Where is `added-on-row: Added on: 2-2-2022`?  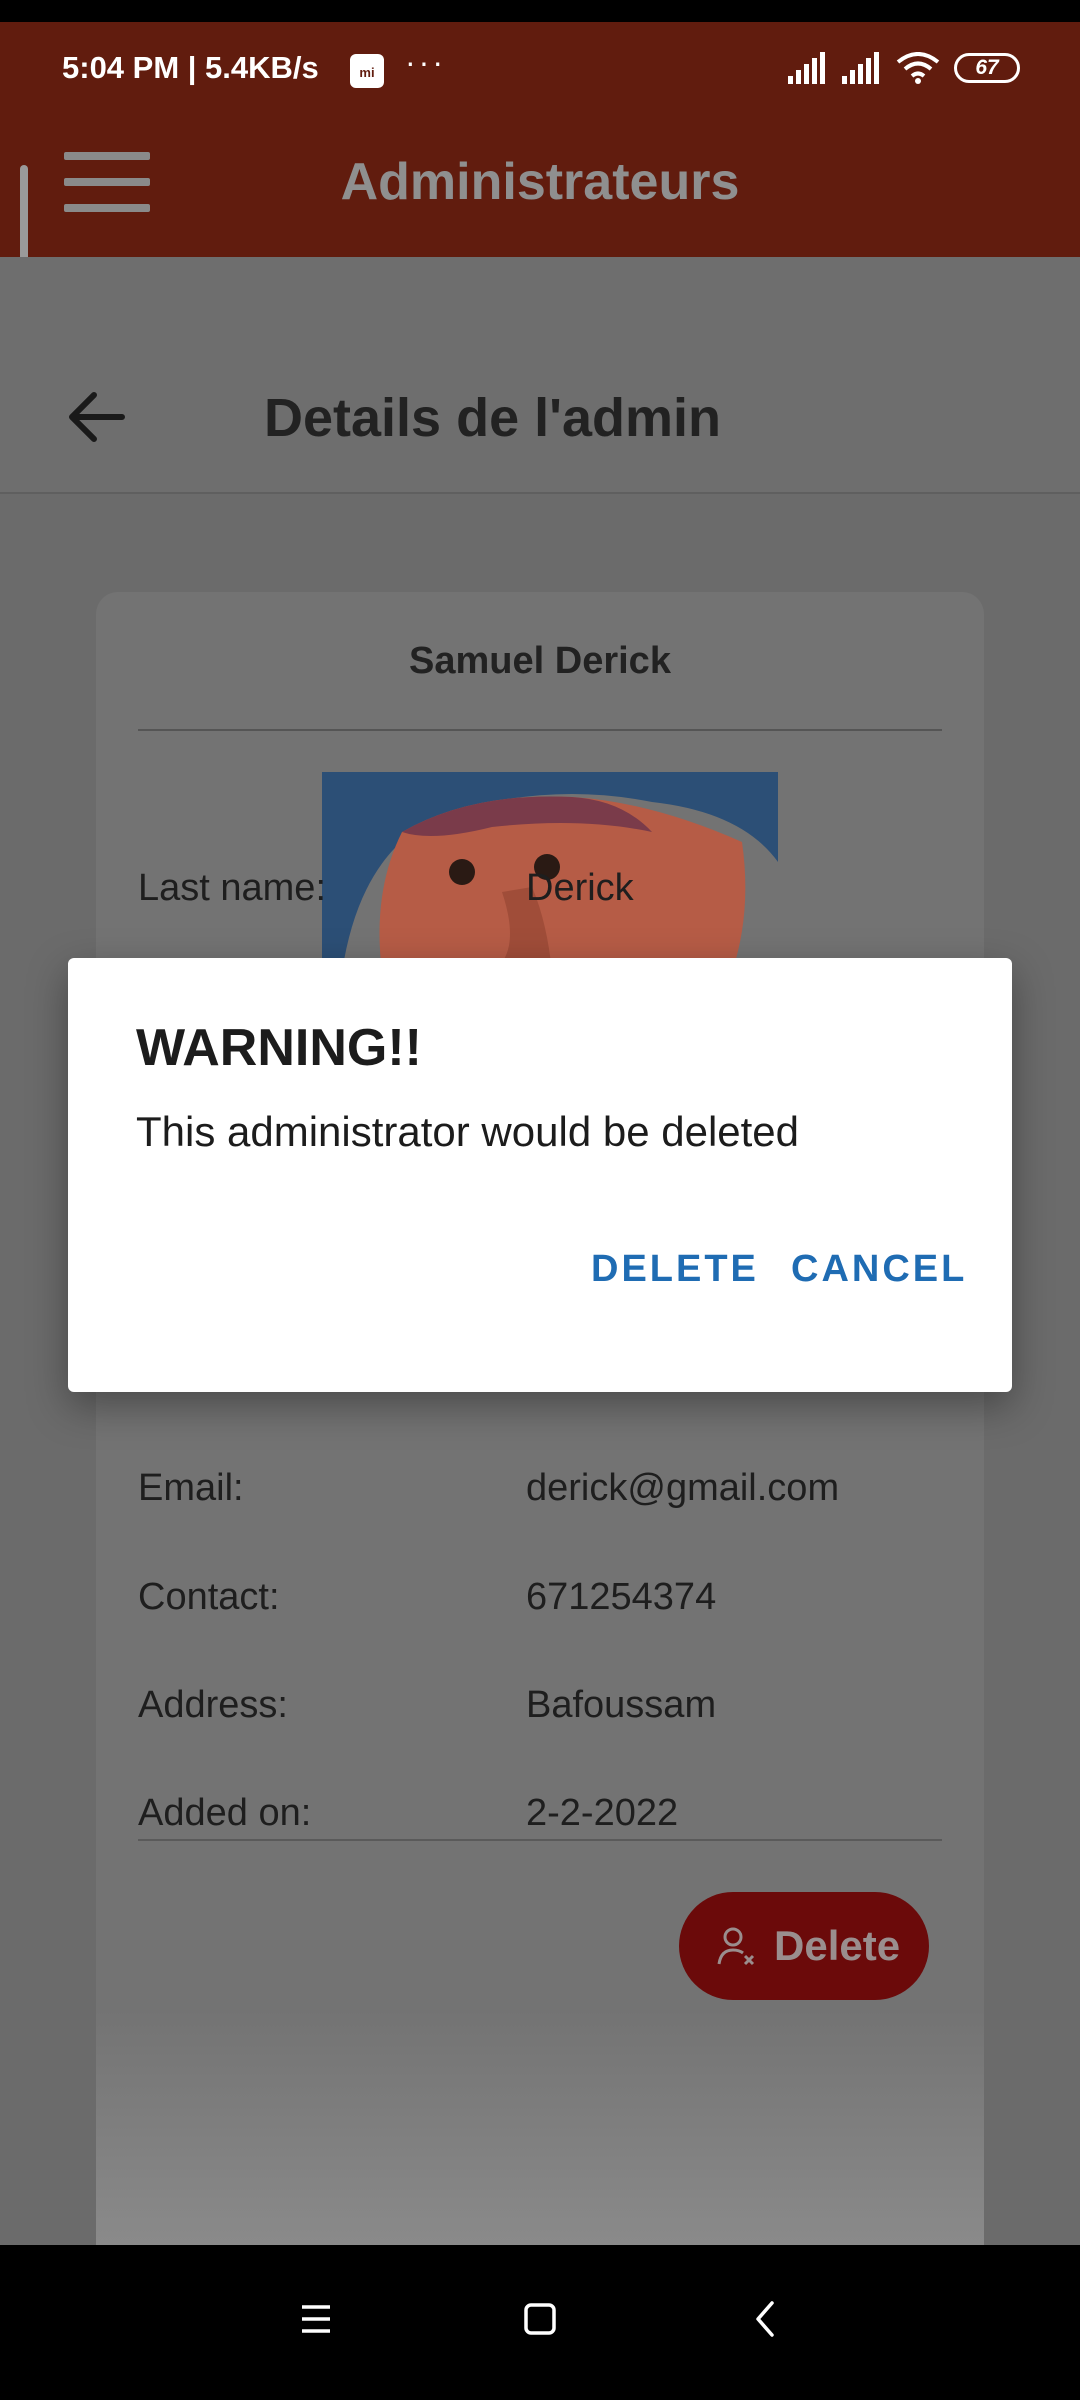 added-on-row: Added on: 2-2-2022 is located at coordinates (540, 1822).